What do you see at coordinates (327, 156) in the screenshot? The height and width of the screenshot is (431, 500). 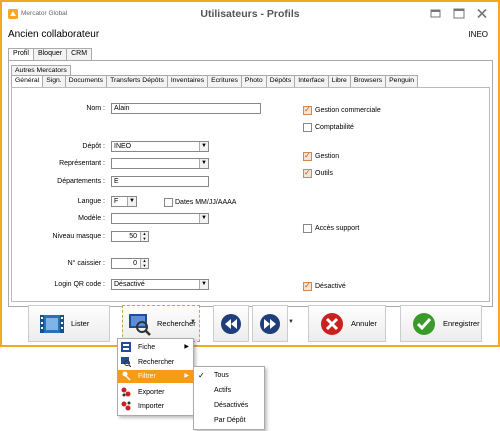 I see `gestion-label: Gestion` at bounding box center [327, 156].